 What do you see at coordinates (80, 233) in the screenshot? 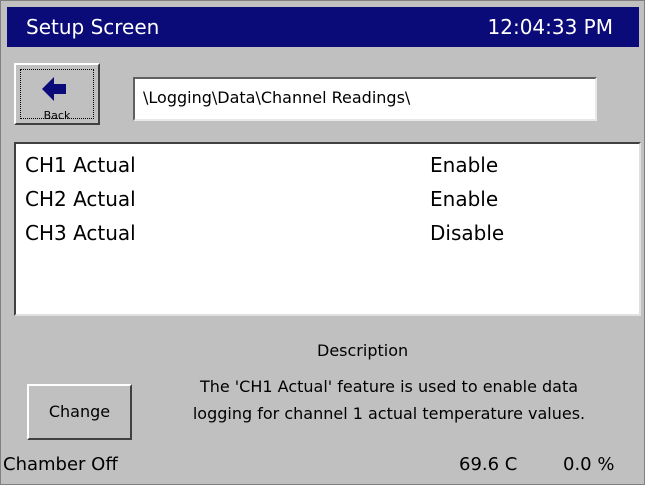
I see `setting-name: CH3 Actual` at bounding box center [80, 233].